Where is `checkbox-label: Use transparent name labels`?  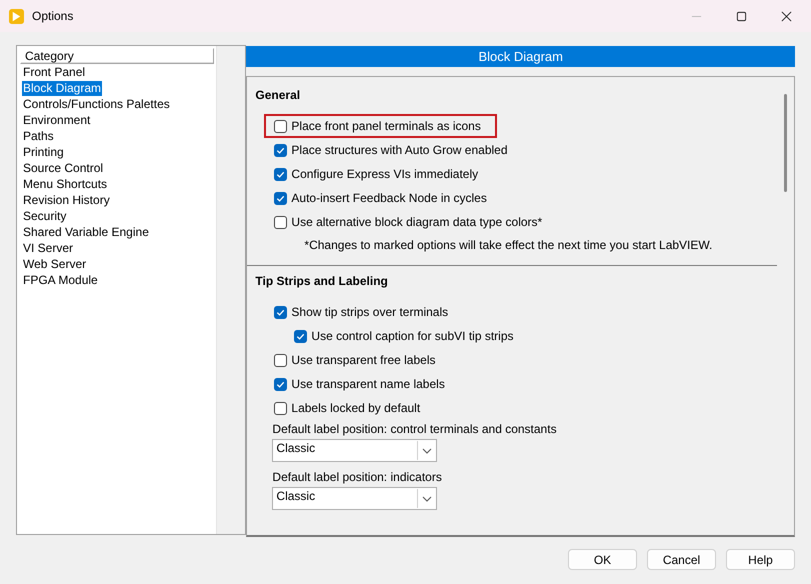 checkbox-label: Use transparent name labels is located at coordinates (368, 384).